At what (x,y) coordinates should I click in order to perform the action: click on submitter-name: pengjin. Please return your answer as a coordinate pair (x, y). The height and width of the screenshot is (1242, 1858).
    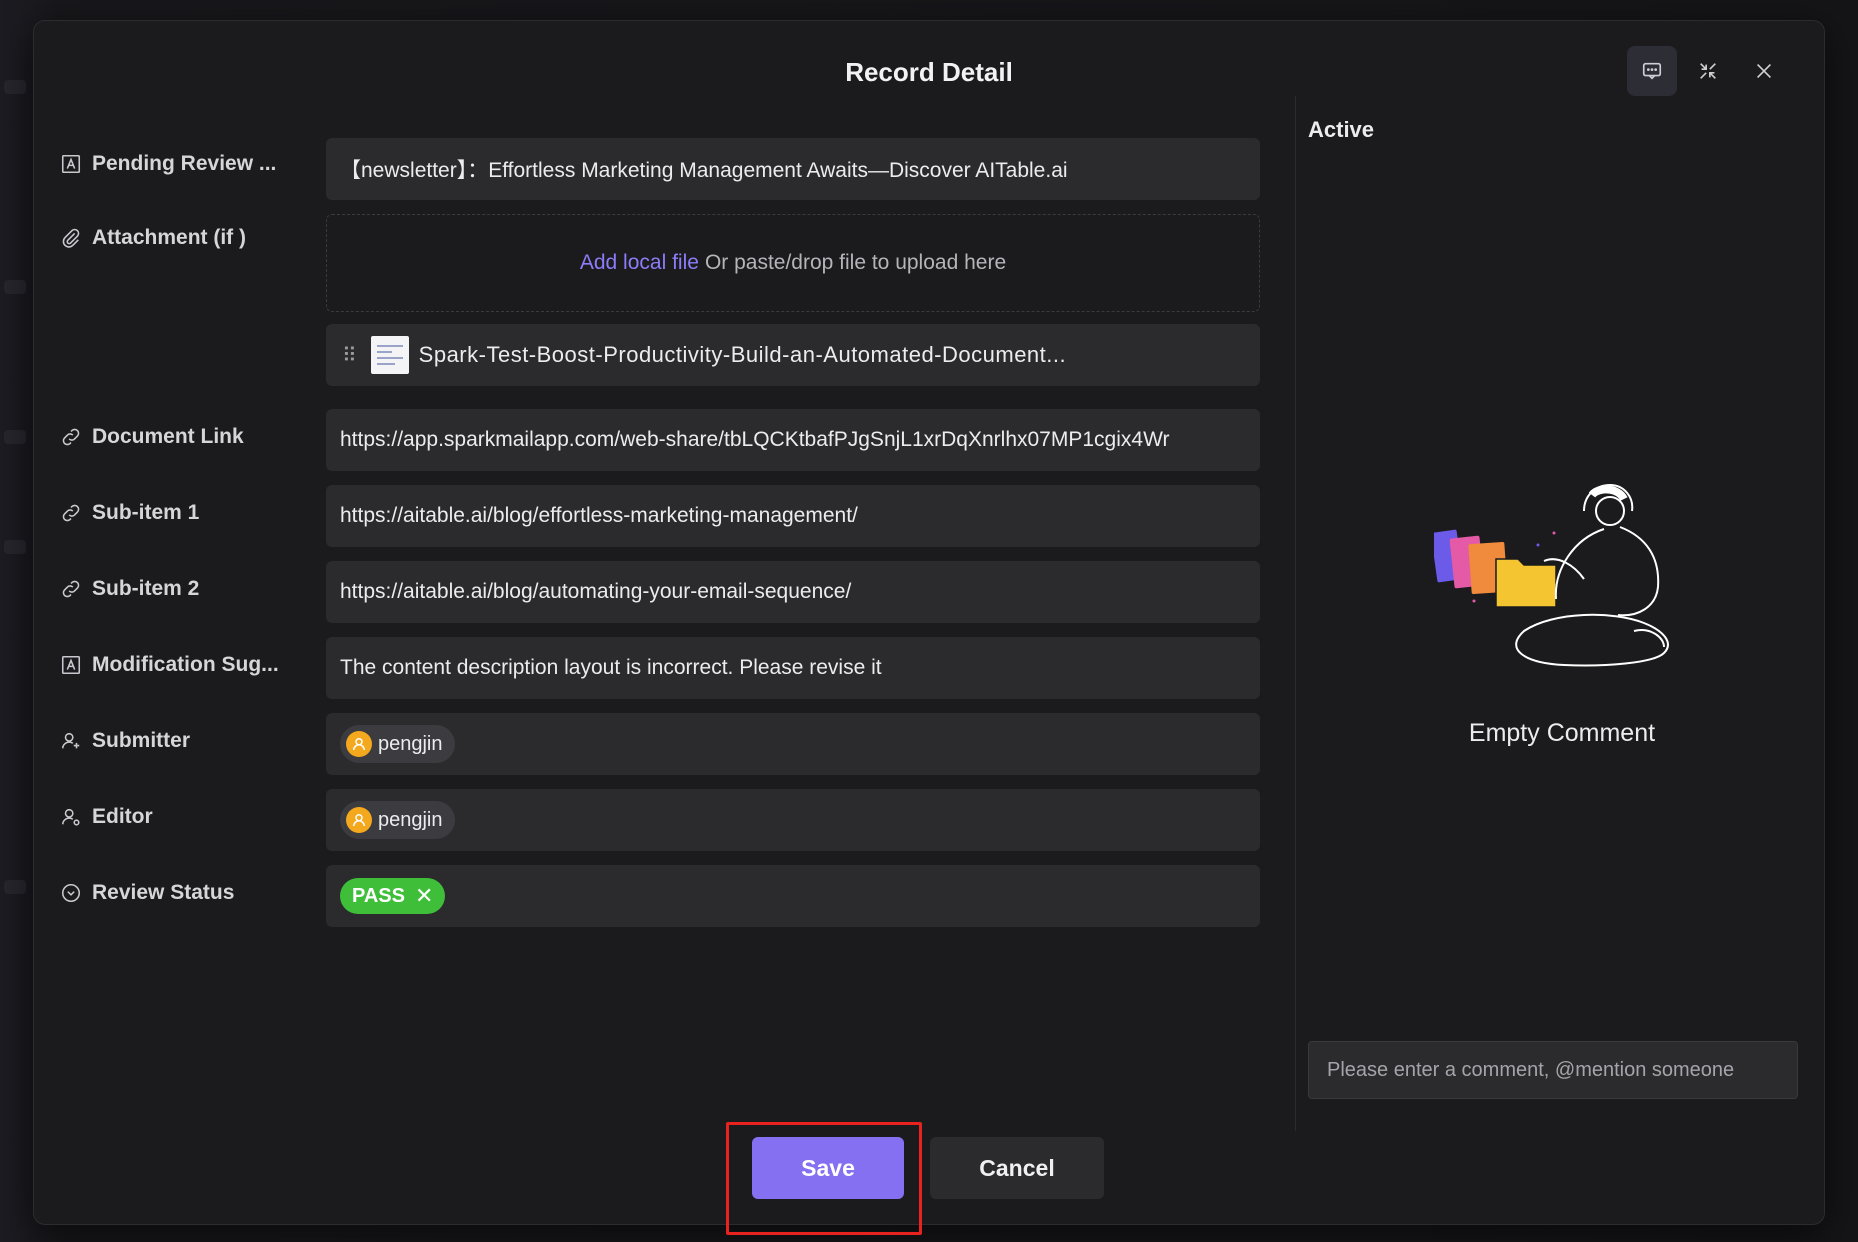
    Looking at the image, I should click on (410, 743).